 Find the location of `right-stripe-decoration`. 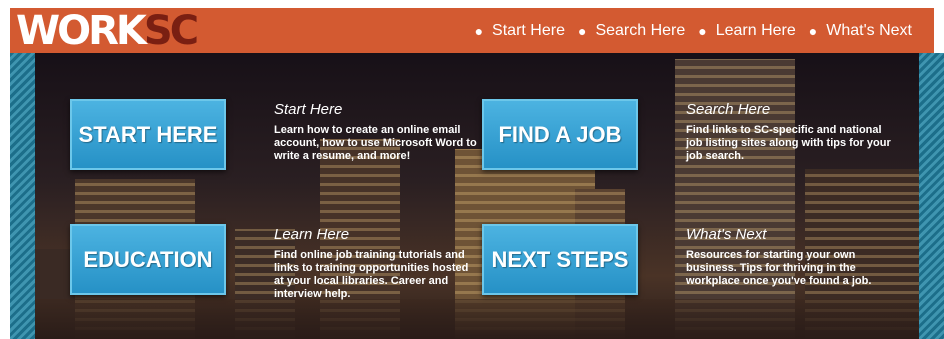

right-stripe-decoration is located at coordinates (931, 196).